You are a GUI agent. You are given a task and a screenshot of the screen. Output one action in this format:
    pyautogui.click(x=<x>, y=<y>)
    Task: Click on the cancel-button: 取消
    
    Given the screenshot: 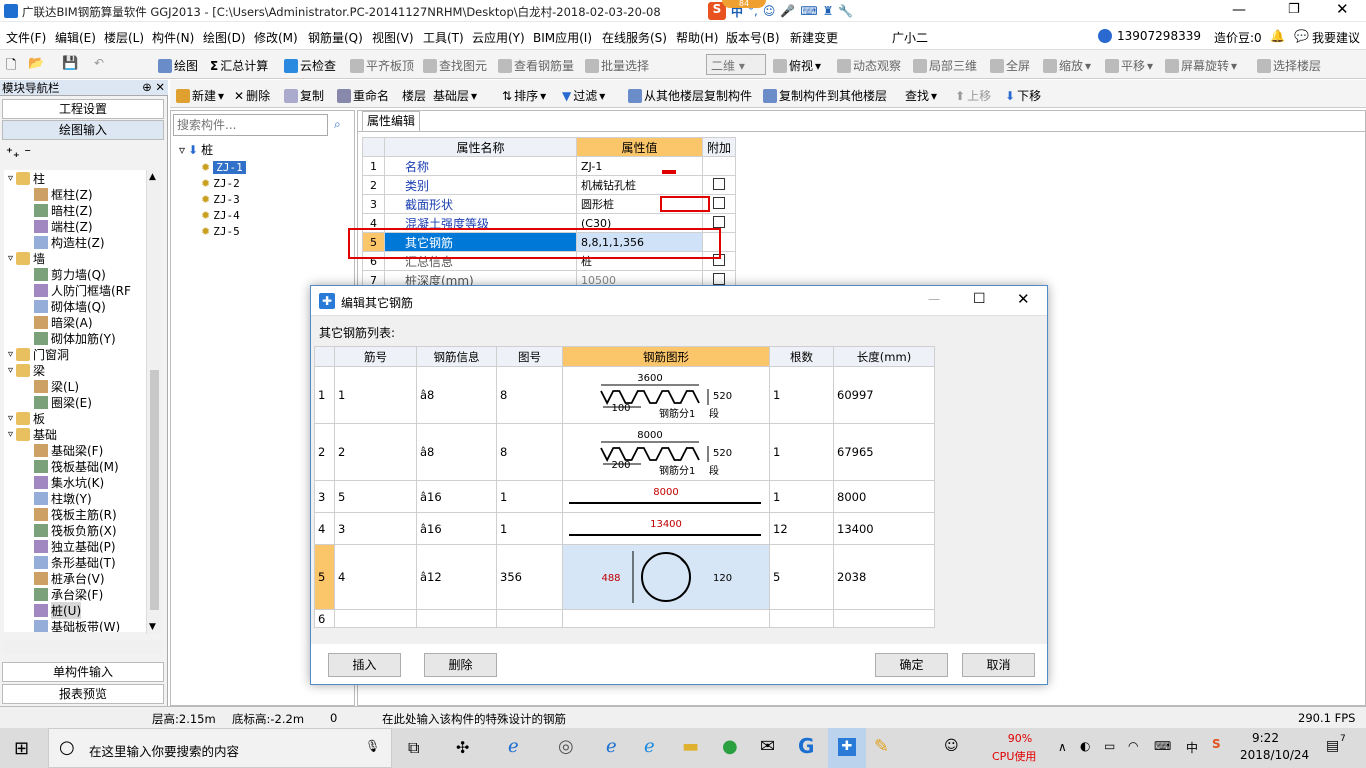 What is the action you would take?
    pyautogui.click(x=998, y=665)
    